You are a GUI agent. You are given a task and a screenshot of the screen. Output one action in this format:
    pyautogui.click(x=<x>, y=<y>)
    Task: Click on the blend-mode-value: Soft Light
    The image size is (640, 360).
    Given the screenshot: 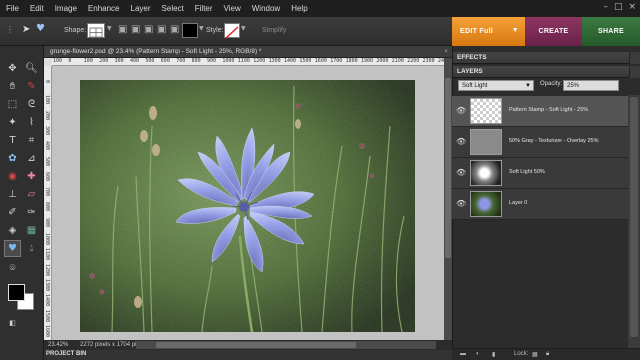 What is the action you would take?
    pyautogui.click(x=475, y=86)
    